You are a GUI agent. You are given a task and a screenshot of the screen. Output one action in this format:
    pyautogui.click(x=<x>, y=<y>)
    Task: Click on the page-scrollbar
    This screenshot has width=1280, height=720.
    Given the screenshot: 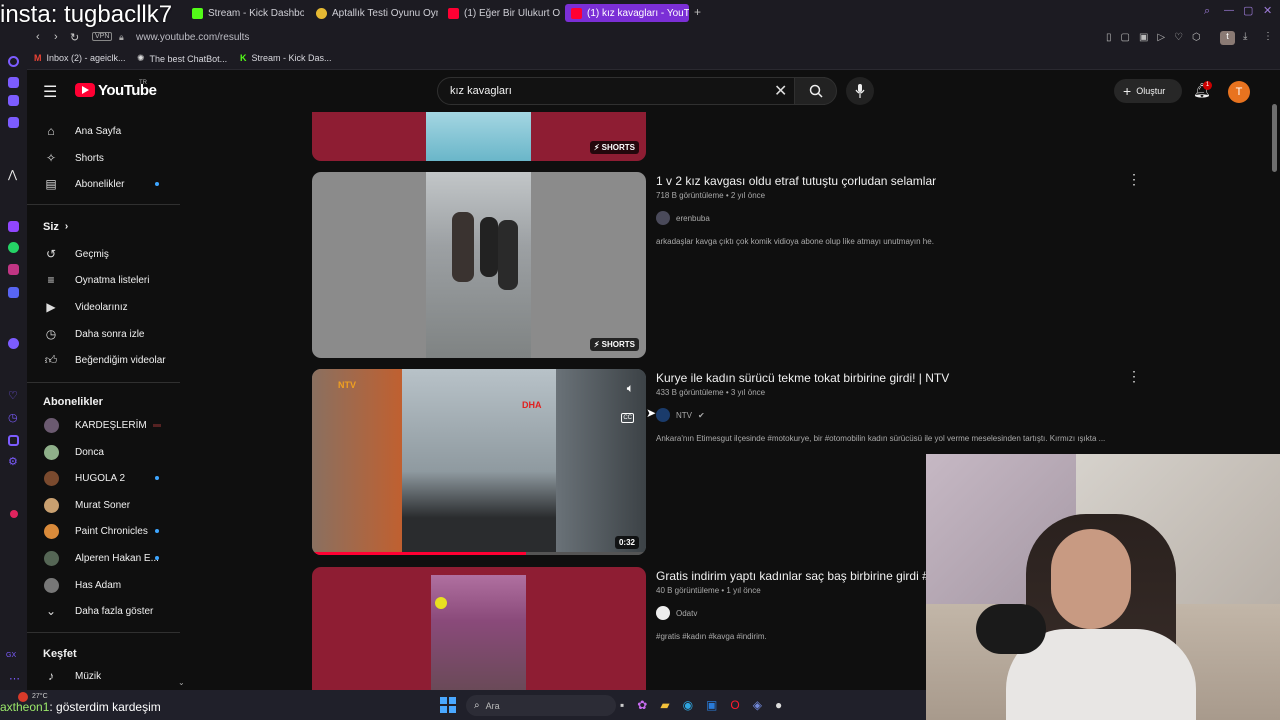 What is the action you would take?
    pyautogui.click(x=1274, y=138)
    